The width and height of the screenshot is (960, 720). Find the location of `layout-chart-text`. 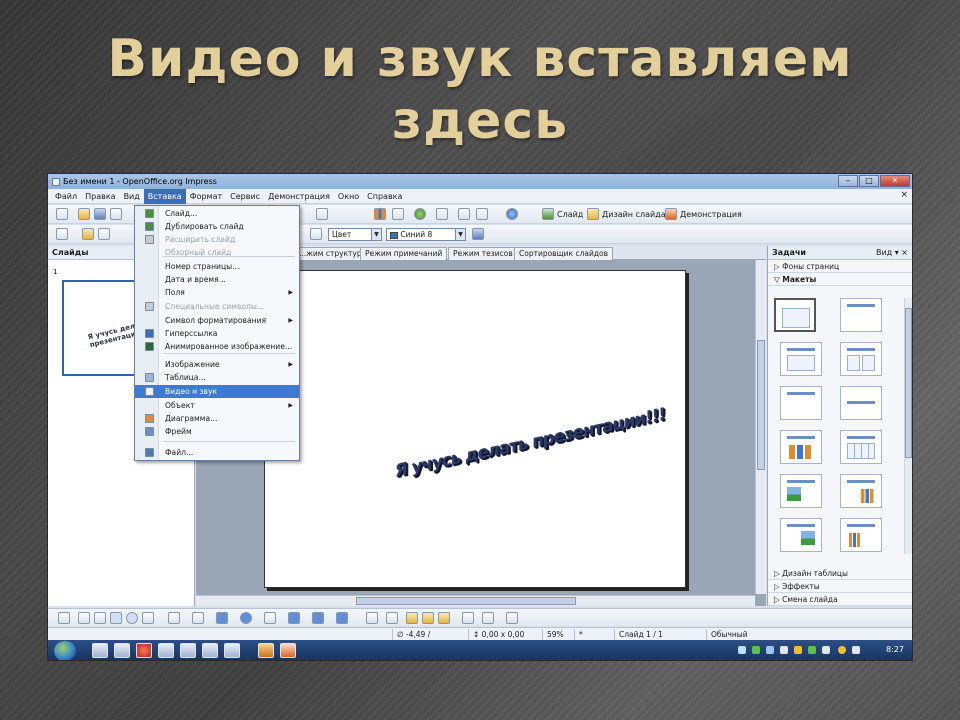

layout-chart-text is located at coordinates (861, 535).